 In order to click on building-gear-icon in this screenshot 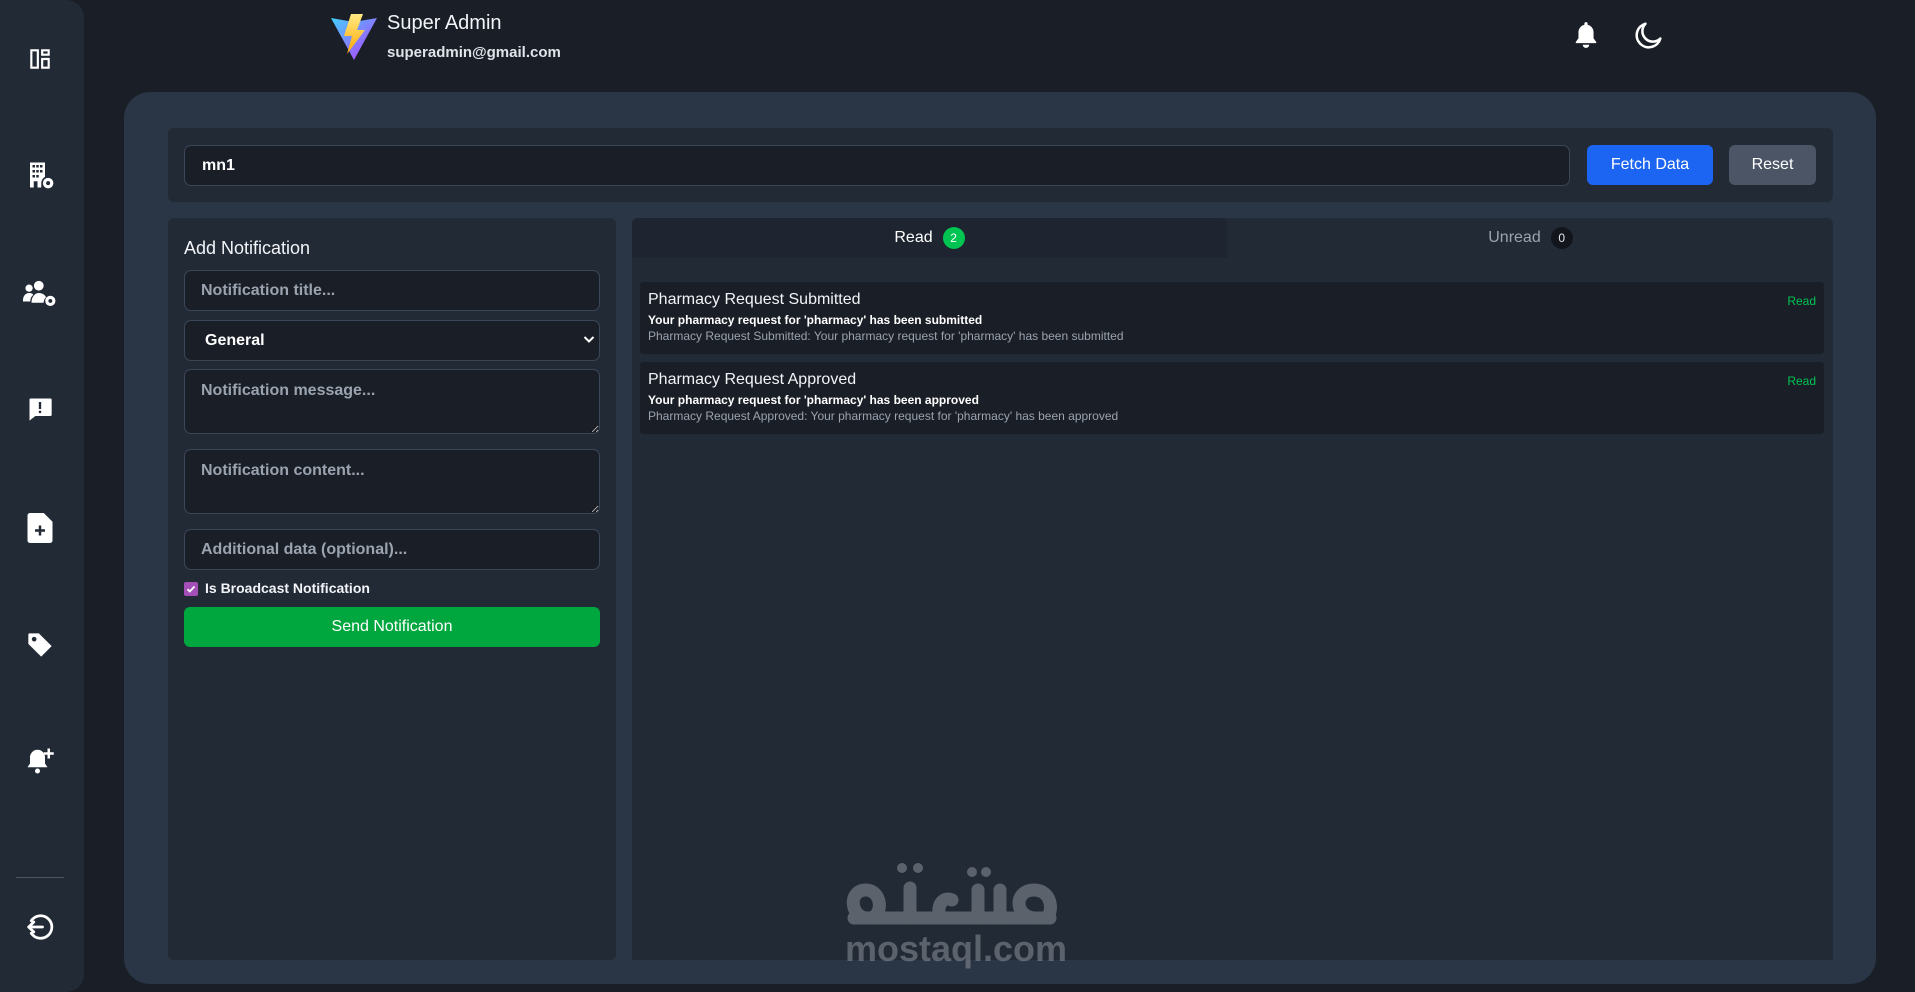, I will do `click(42, 175)`.